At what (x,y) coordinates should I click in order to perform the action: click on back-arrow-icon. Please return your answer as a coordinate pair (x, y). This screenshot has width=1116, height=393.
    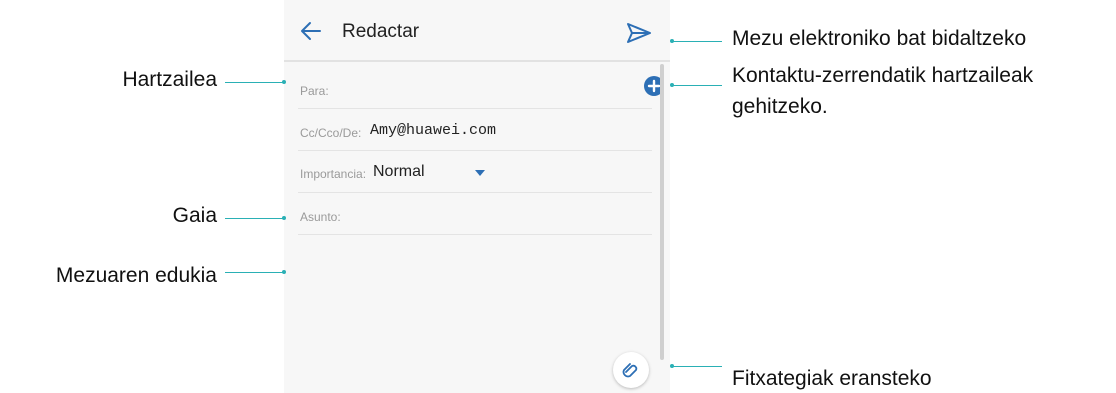
    Looking at the image, I should click on (311, 31).